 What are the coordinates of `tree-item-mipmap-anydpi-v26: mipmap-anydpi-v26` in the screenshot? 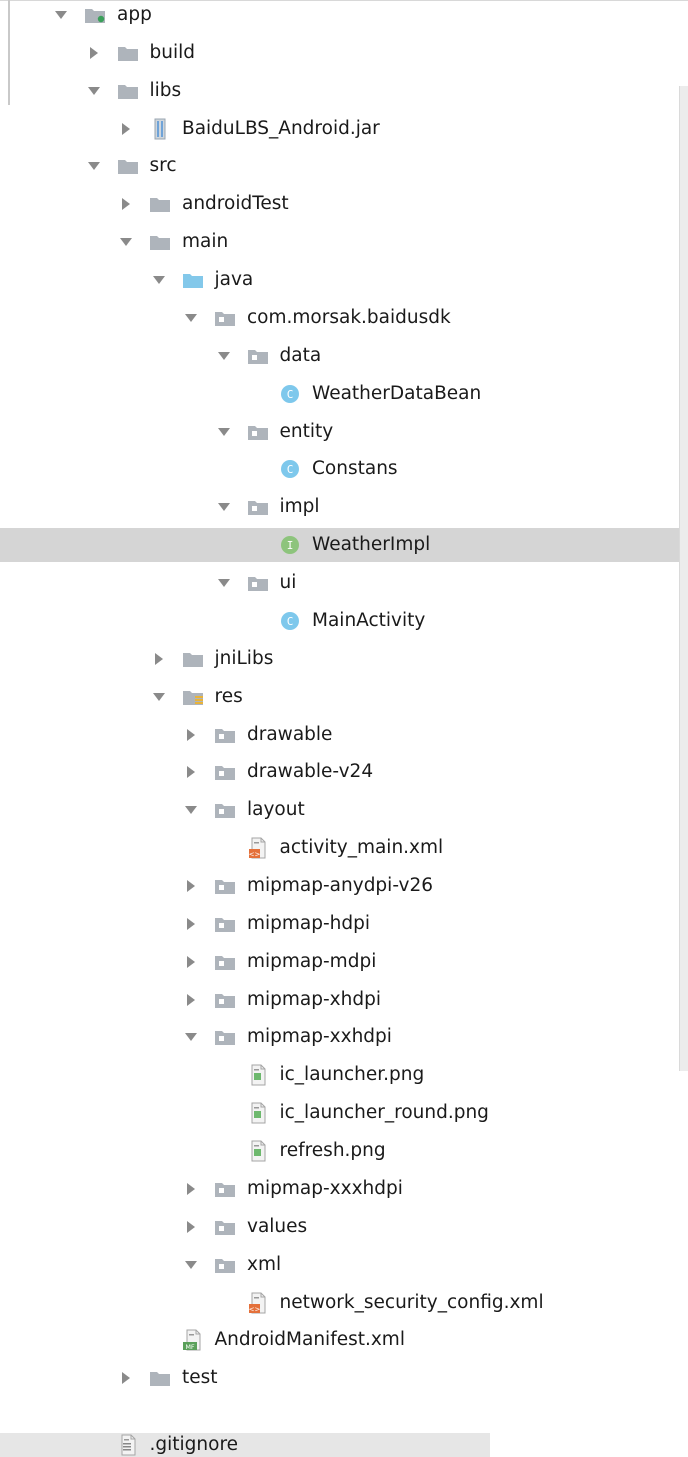 It's located at (344, 886).